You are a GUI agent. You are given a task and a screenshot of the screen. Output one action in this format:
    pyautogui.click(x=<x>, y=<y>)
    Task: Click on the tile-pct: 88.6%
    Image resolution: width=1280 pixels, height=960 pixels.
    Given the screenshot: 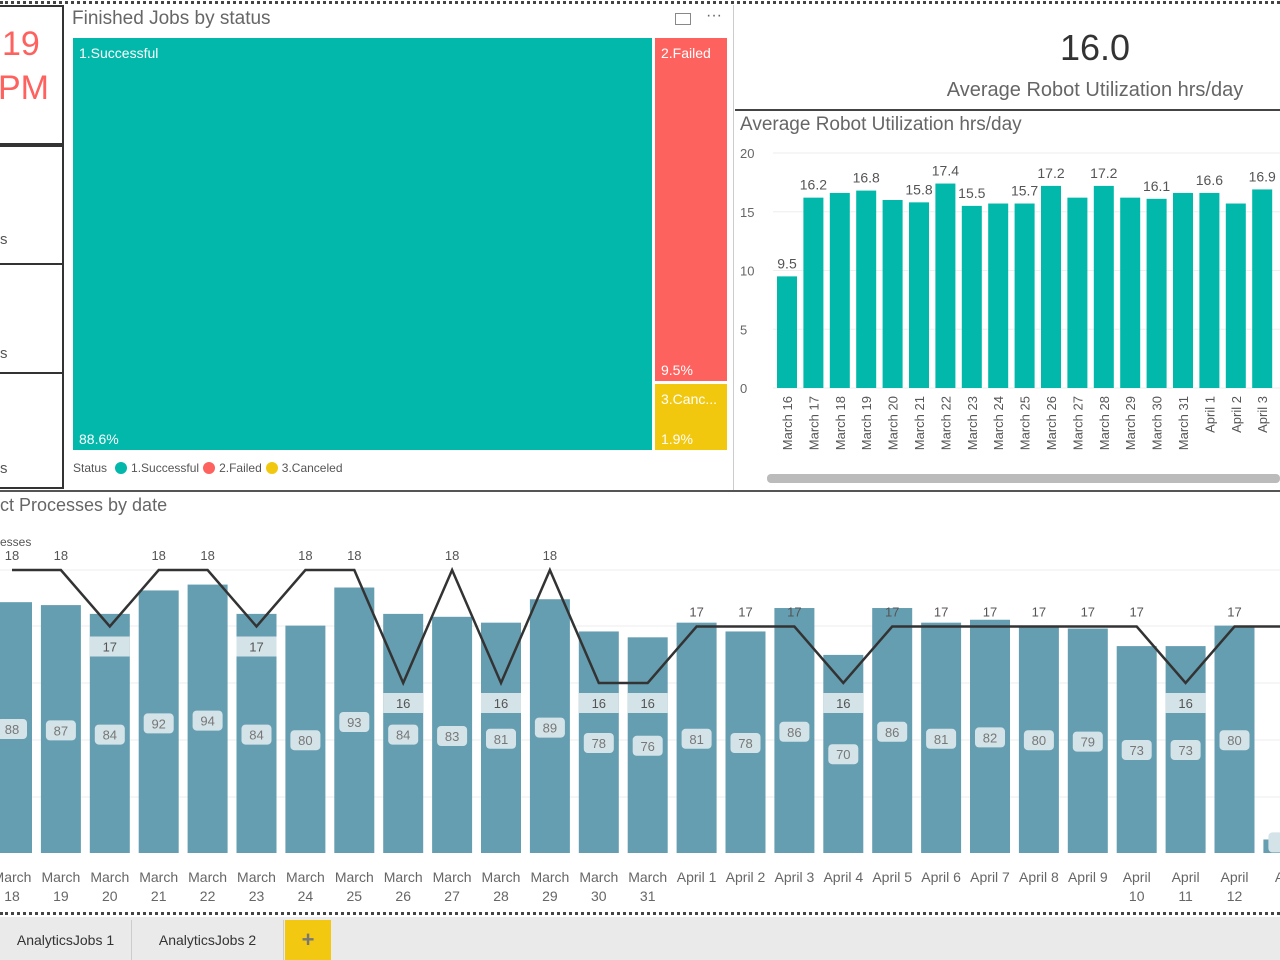 What is the action you would take?
    pyautogui.click(x=99, y=439)
    